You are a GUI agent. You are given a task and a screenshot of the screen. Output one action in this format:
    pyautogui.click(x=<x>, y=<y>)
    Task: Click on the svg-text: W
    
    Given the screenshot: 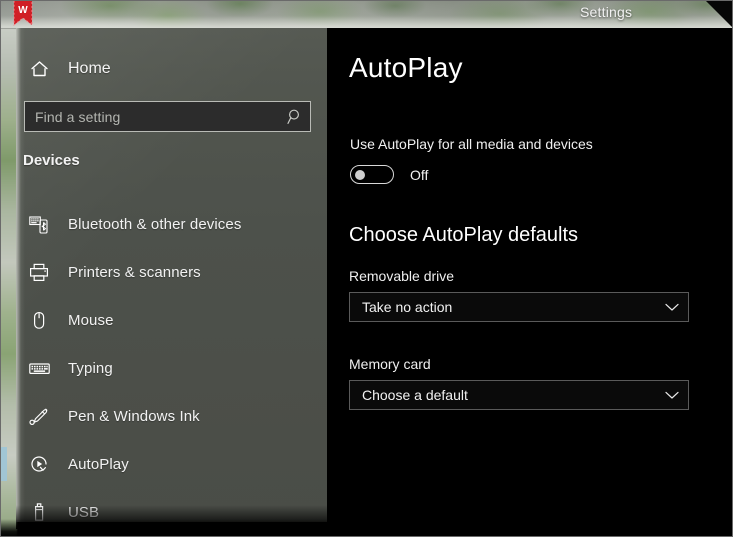 What is the action you would take?
    pyautogui.click(x=23, y=10)
    